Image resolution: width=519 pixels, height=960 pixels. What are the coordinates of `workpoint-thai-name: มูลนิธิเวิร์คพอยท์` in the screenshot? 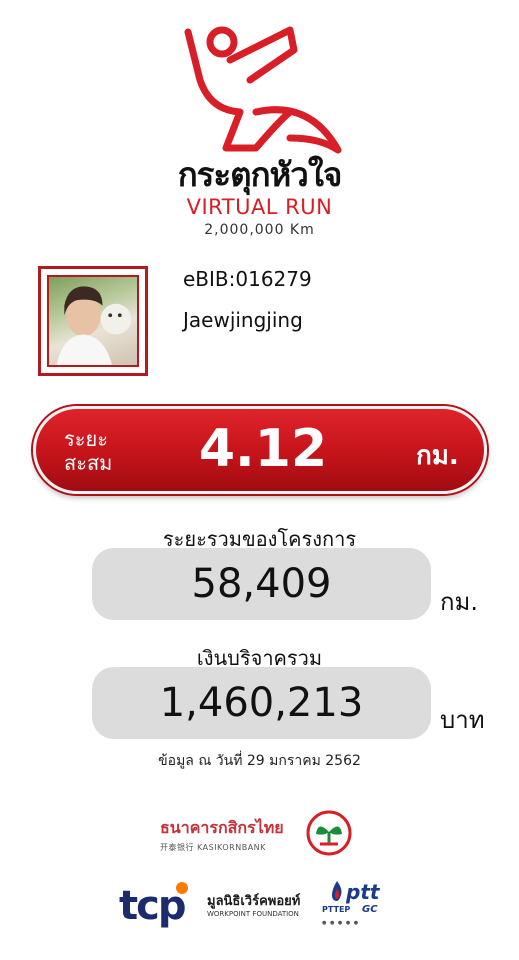 It's located at (254, 901).